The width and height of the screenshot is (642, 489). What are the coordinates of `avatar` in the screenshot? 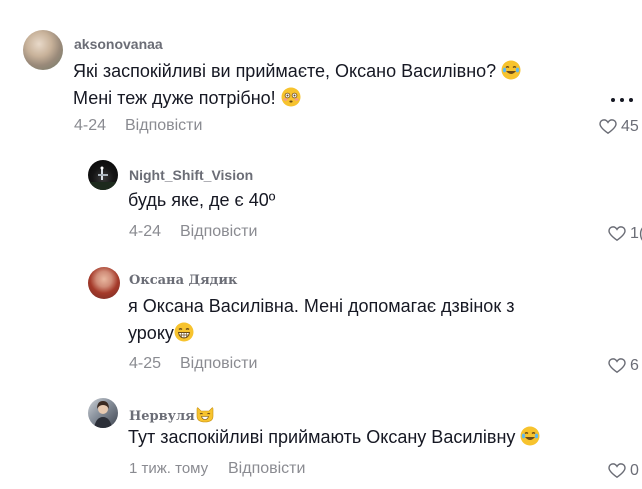 It's located at (103, 413).